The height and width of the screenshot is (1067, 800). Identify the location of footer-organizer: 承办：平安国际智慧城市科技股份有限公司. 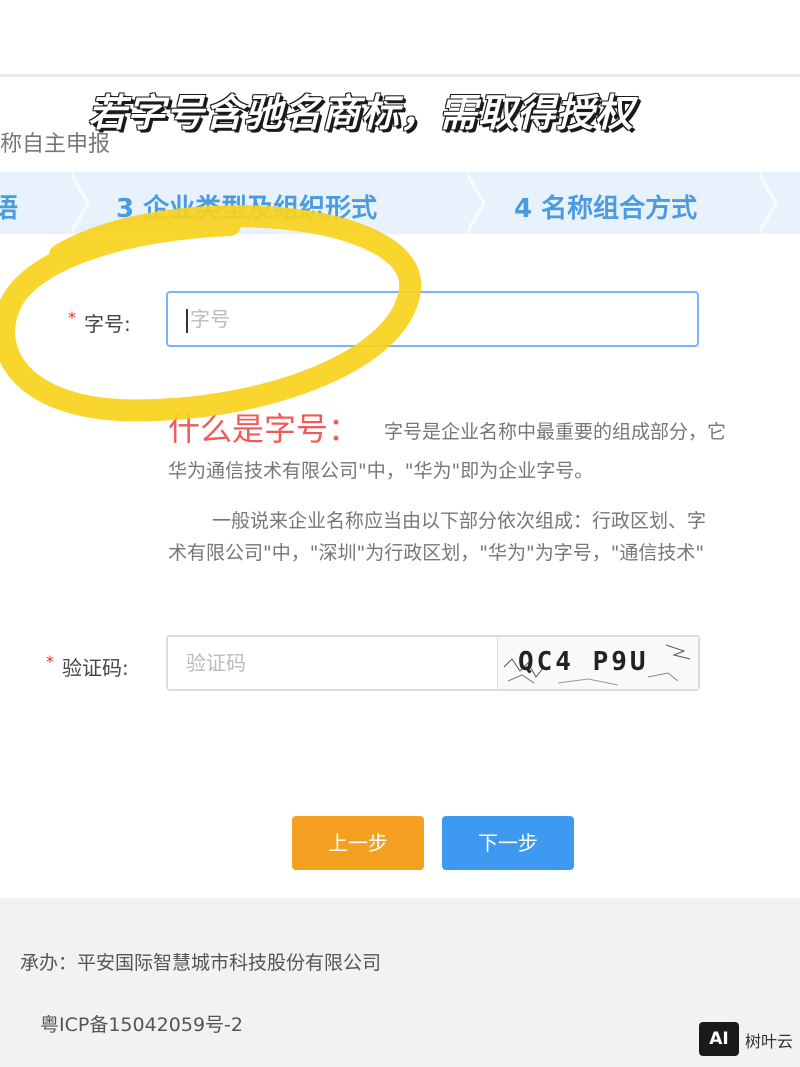
(201, 963).